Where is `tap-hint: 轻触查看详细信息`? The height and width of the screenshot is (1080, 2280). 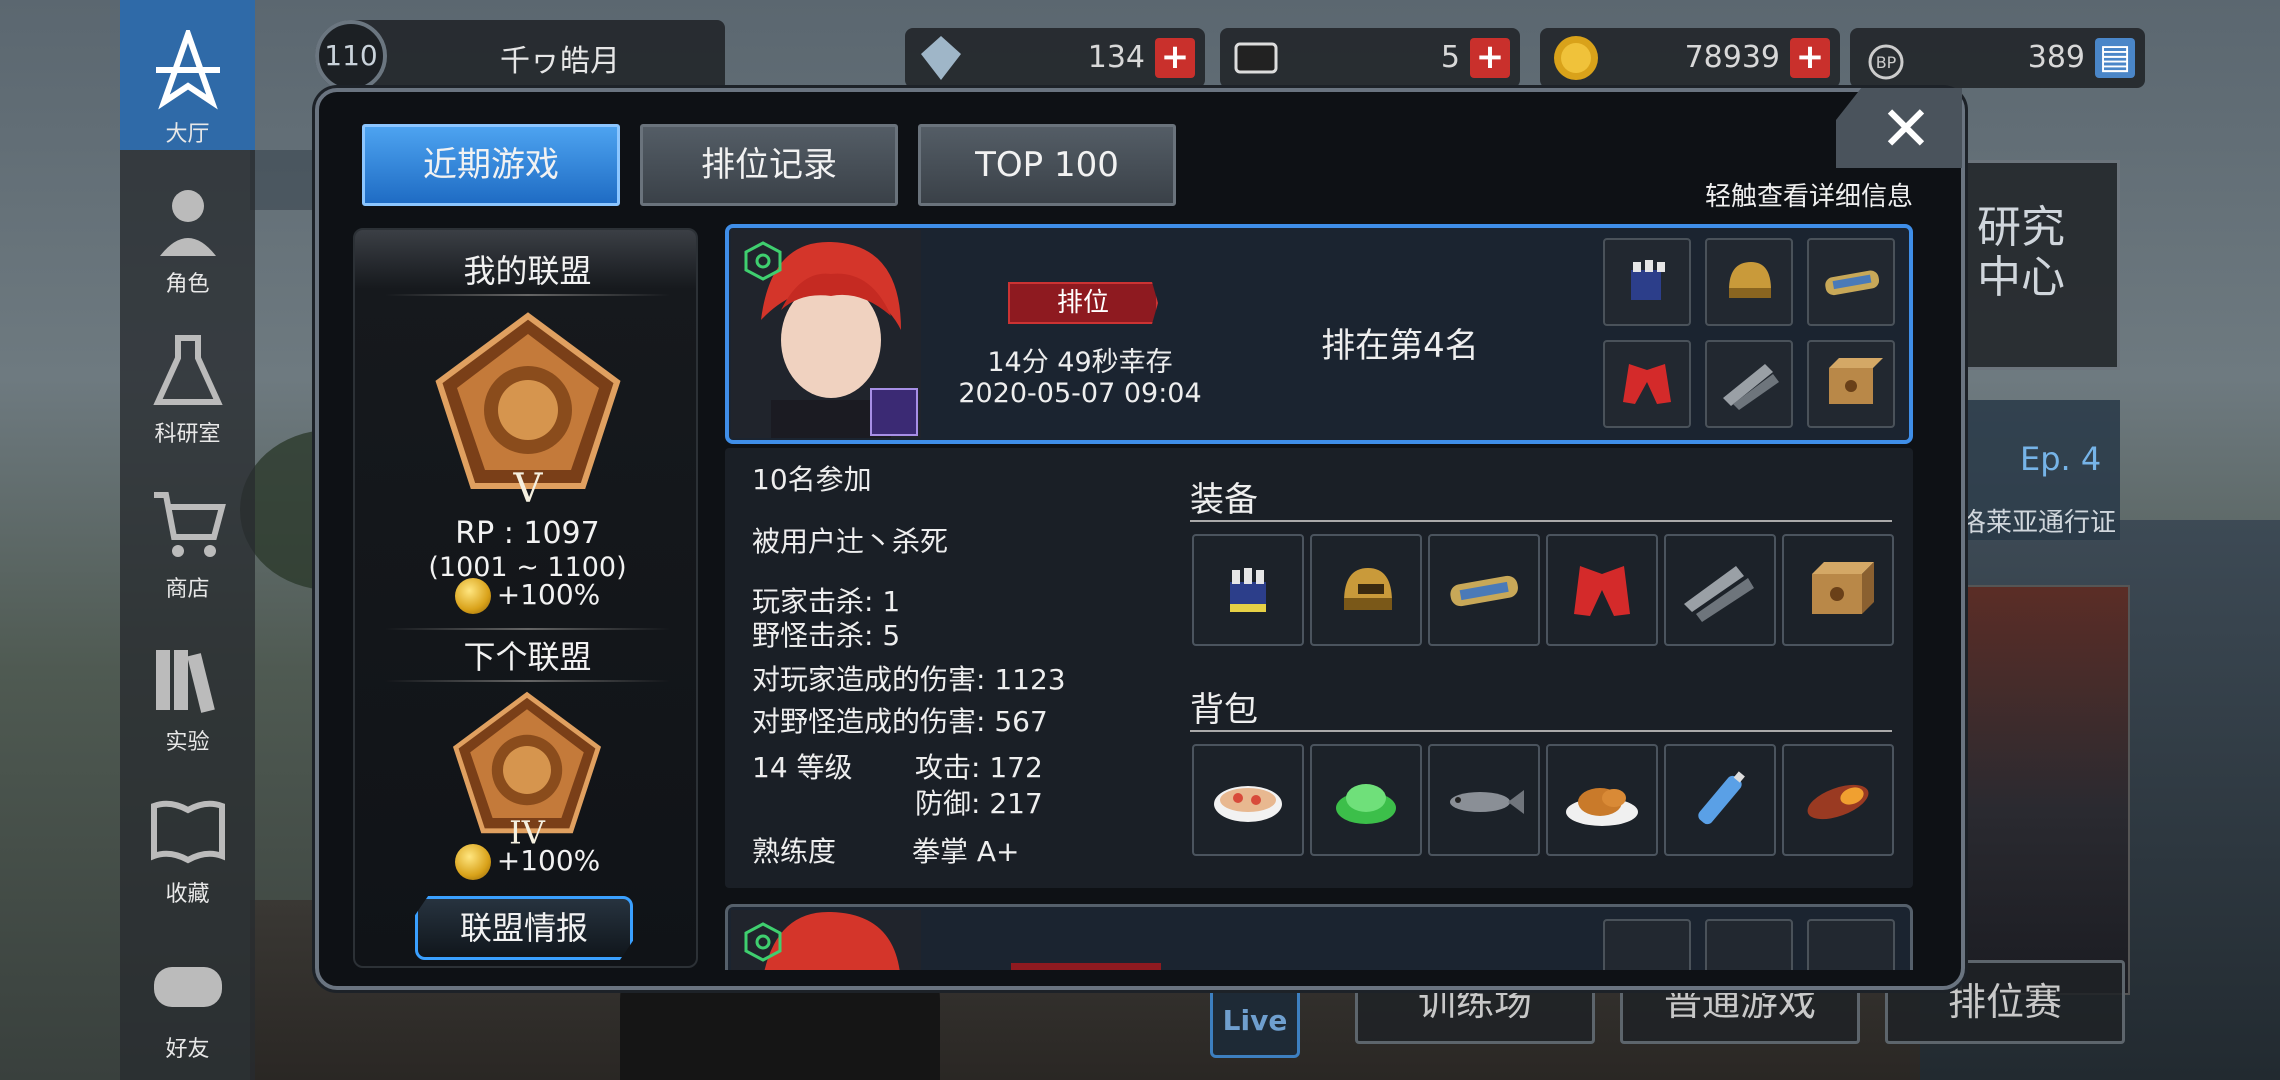 tap-hint: 轻触查看详细信息 is located at coordinates (1809, 197).